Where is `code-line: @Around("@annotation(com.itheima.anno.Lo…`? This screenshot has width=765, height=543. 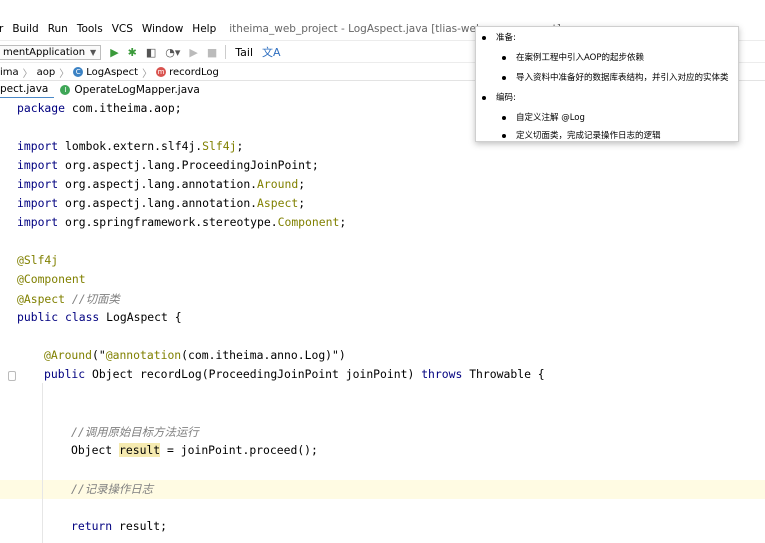
code-line: @Around("@annotation(com.itheima.anno.Lo… is located at coordinates (195, 355).